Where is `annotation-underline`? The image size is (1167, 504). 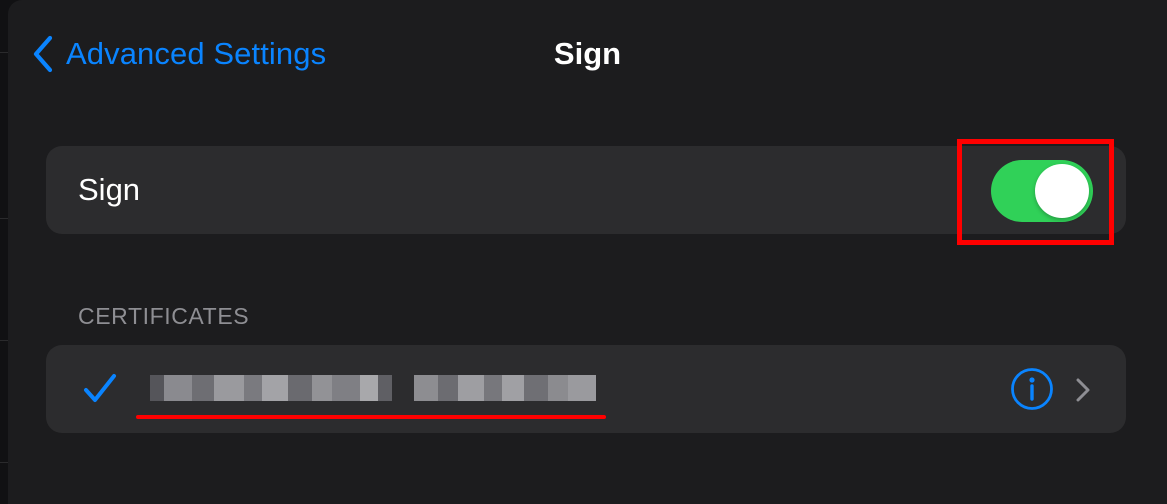
annotation-underline is located at coordinates (371, 417).